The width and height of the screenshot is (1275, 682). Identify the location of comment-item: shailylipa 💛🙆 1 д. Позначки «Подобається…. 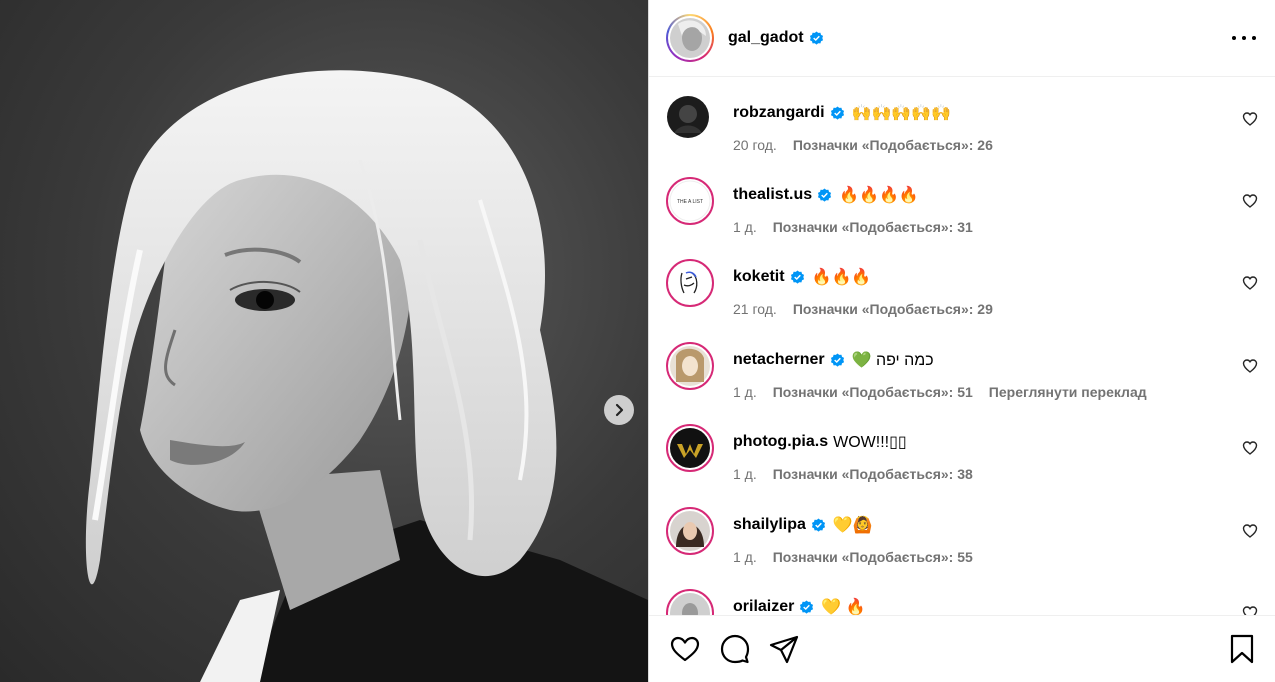
(966, 548).